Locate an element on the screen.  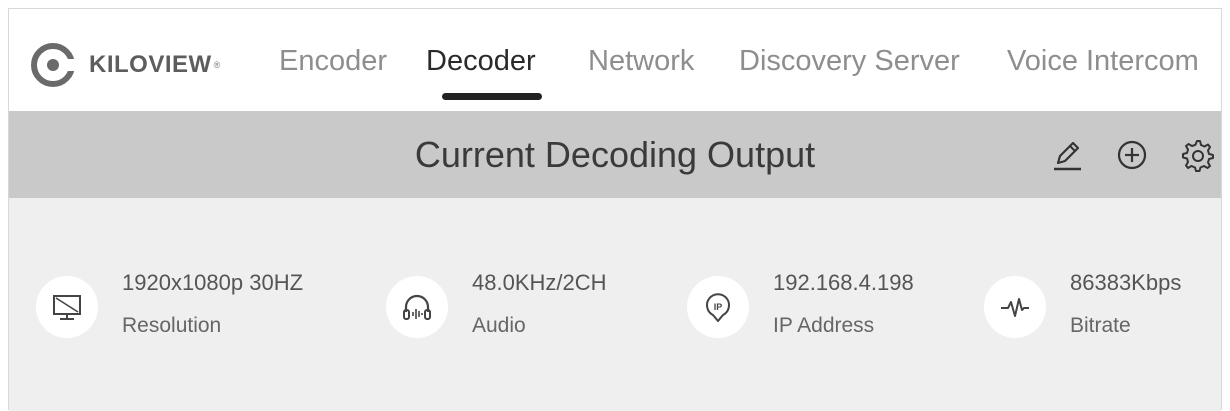
edit-icon is located at coordinates (1067, 155).